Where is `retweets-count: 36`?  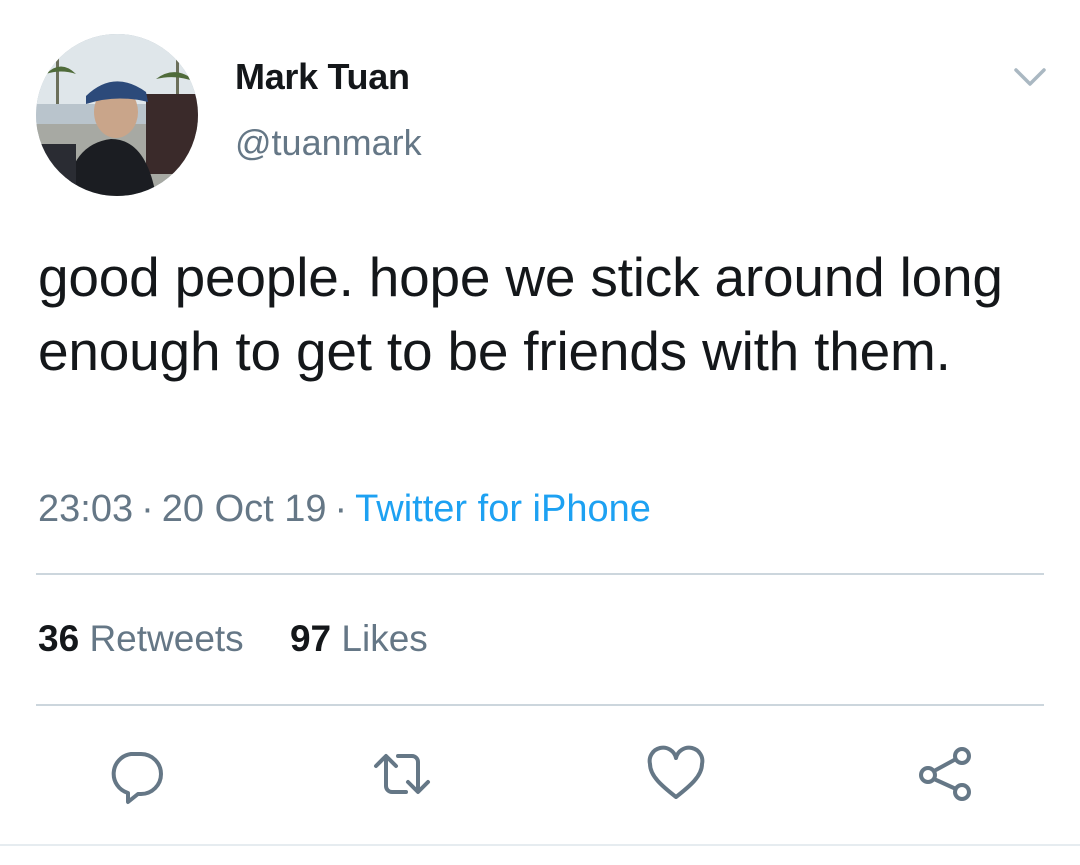
retweets-count: 36 is located at coordinates (59, 638).